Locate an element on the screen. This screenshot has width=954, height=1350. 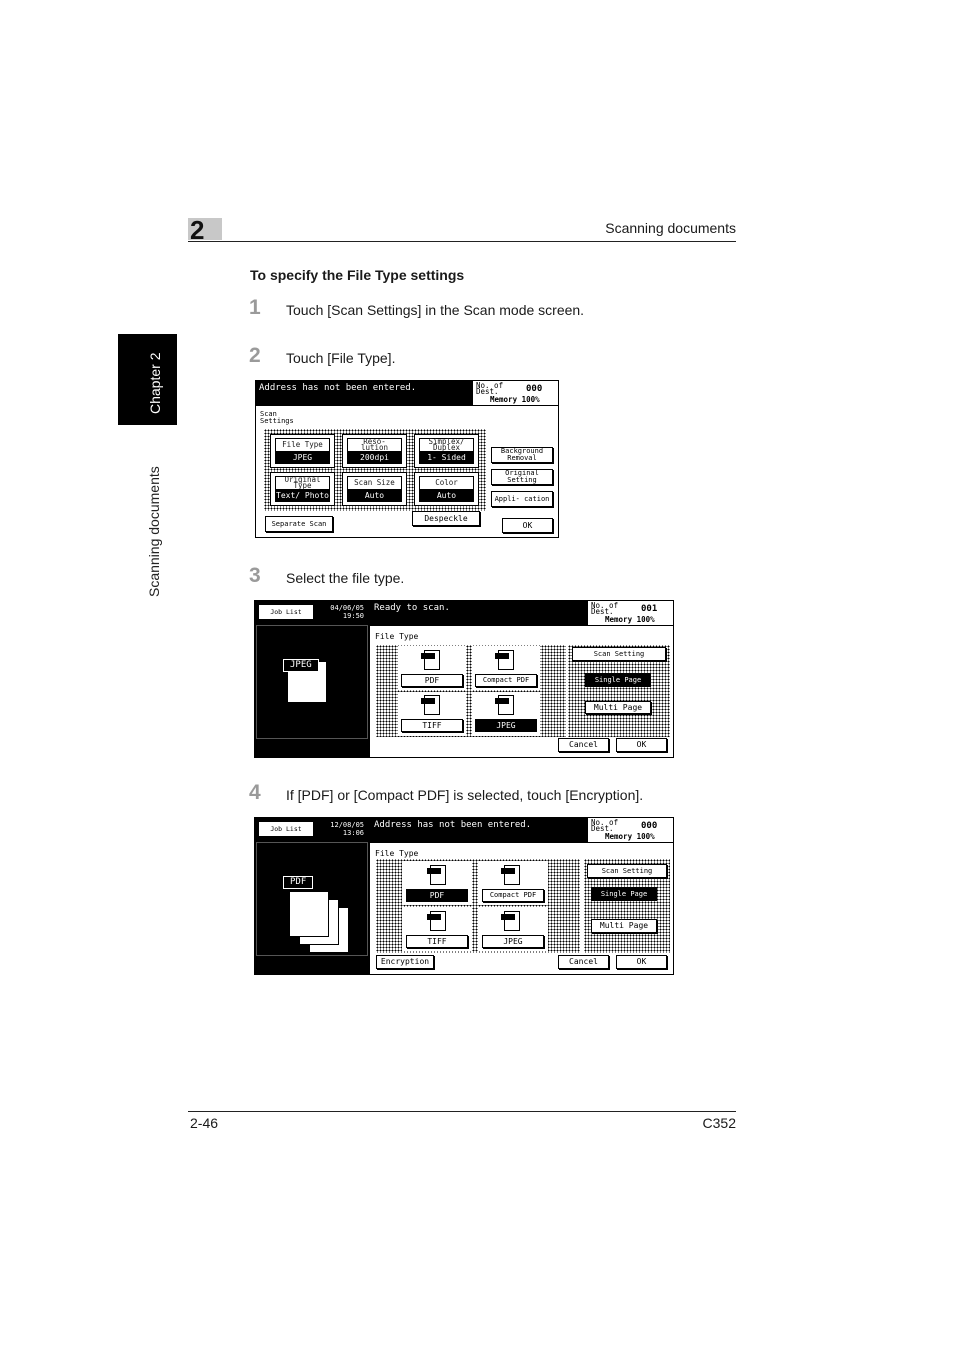
screen2-preview-panel: JPEG is located at coordinates (312, 682).